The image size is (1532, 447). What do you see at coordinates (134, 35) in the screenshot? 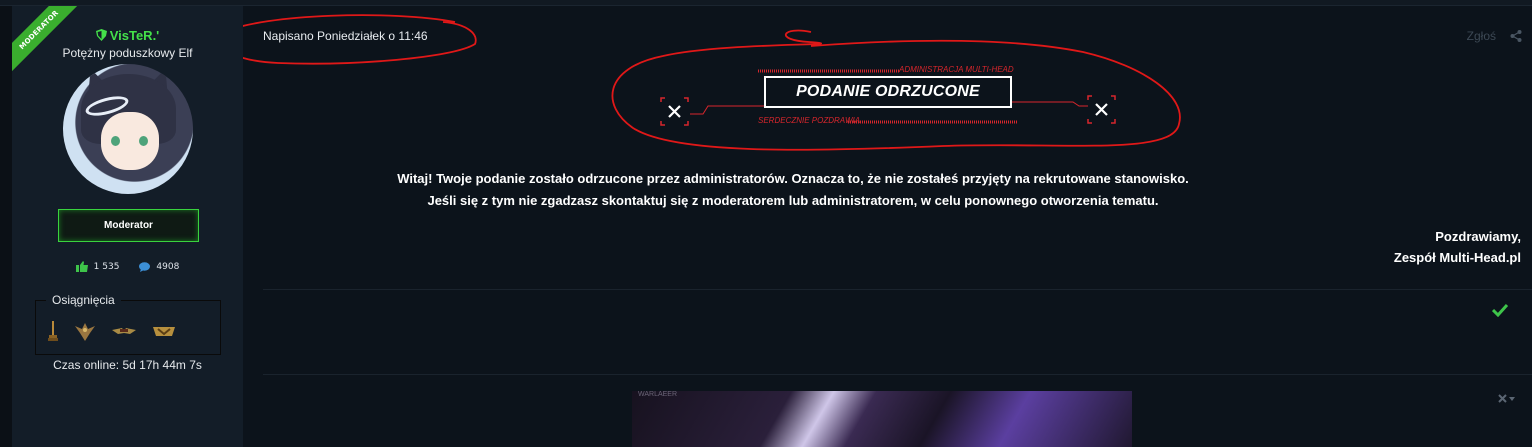
I see `username-text: VisTeR.'` at bounding box center [134, 35].